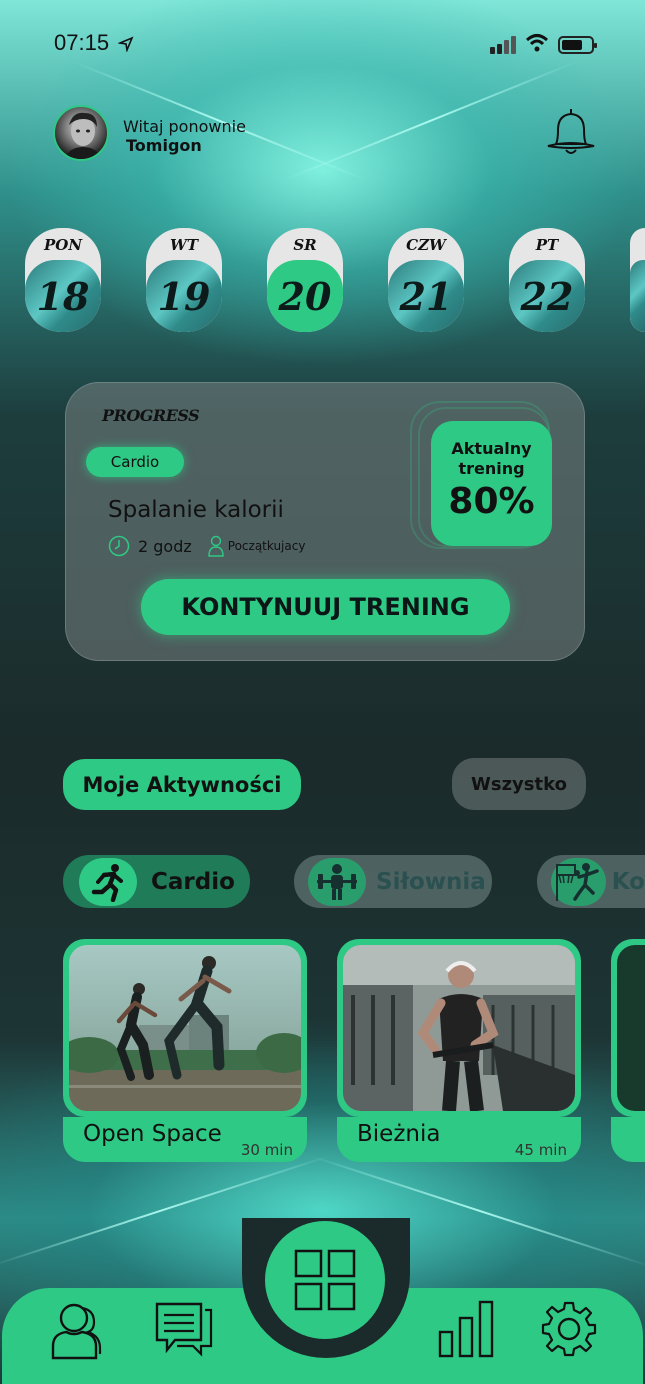  Describe the element at coordinates (540, 1150) in the screenshot. I see `activity-duration: 45 min` at that location.